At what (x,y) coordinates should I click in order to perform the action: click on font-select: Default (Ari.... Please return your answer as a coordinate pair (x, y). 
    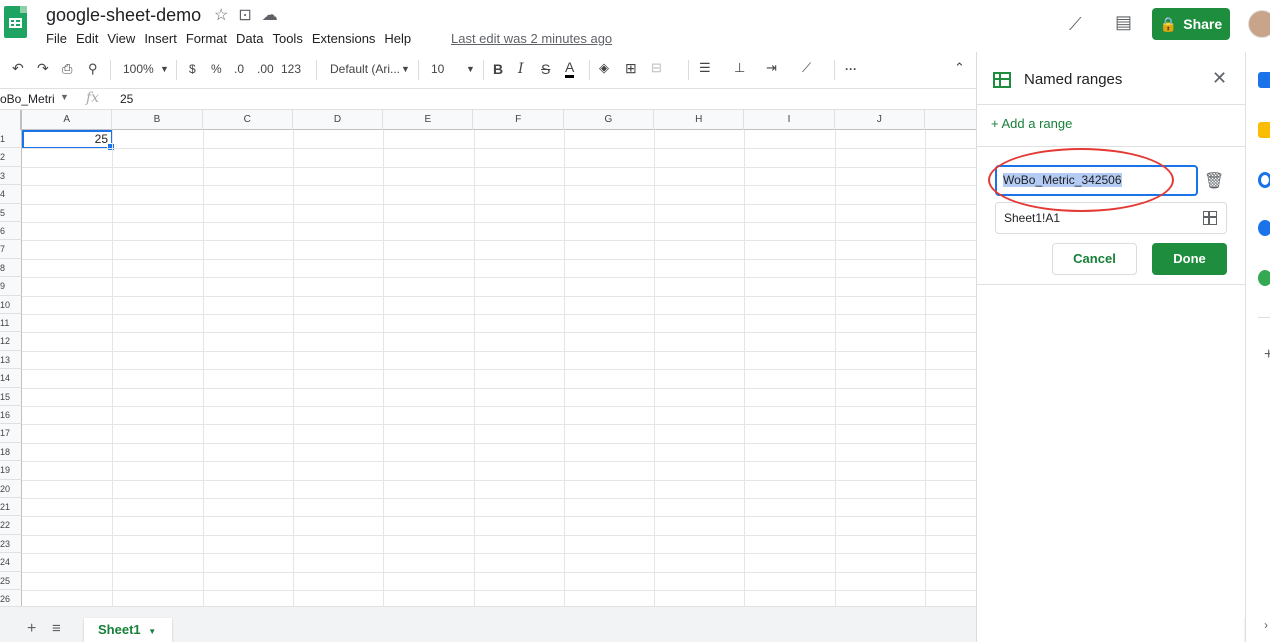
    Looking at the image, I should click on (365, 69).